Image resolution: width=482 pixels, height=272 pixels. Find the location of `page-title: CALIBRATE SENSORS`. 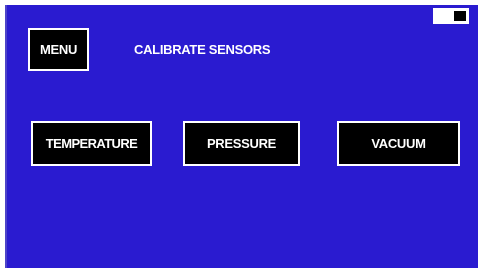

page-title: CALIBRATE SENSORS is located at coordinates (202, 49).